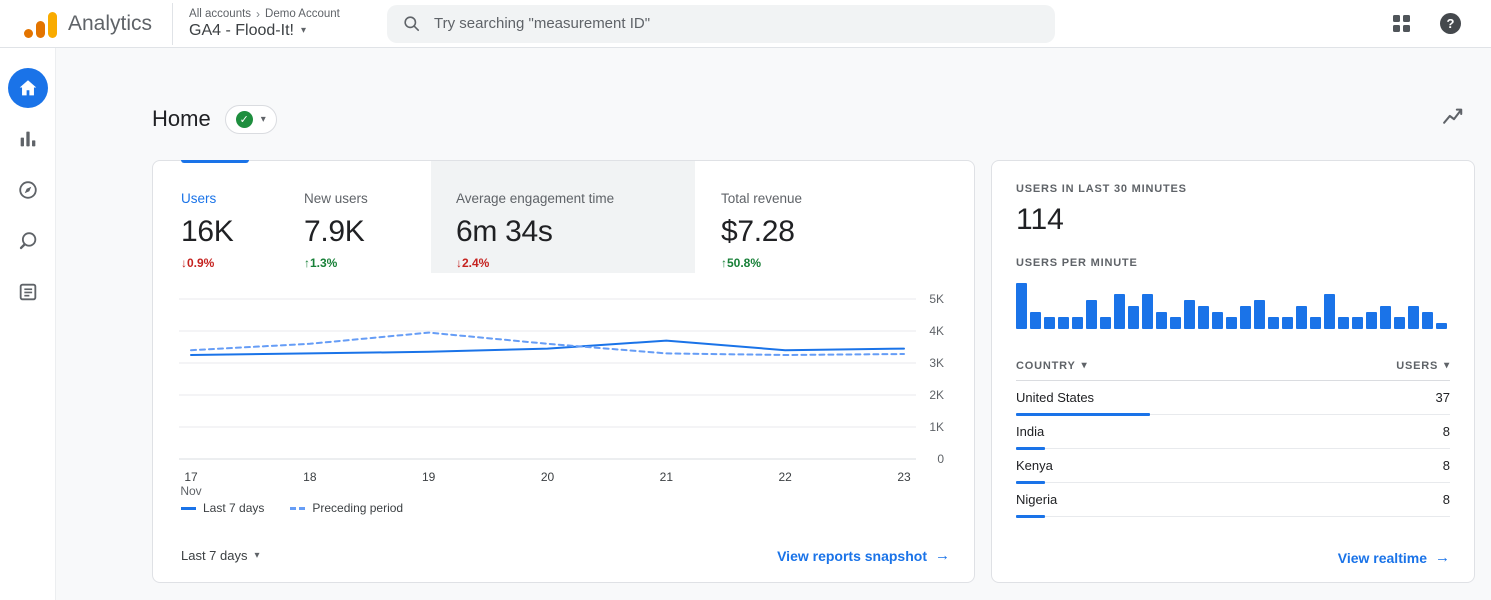 The width and height of the screenshot is (1491, 600). I want to click on solid-line-swatch-icon, so click(188, 508).